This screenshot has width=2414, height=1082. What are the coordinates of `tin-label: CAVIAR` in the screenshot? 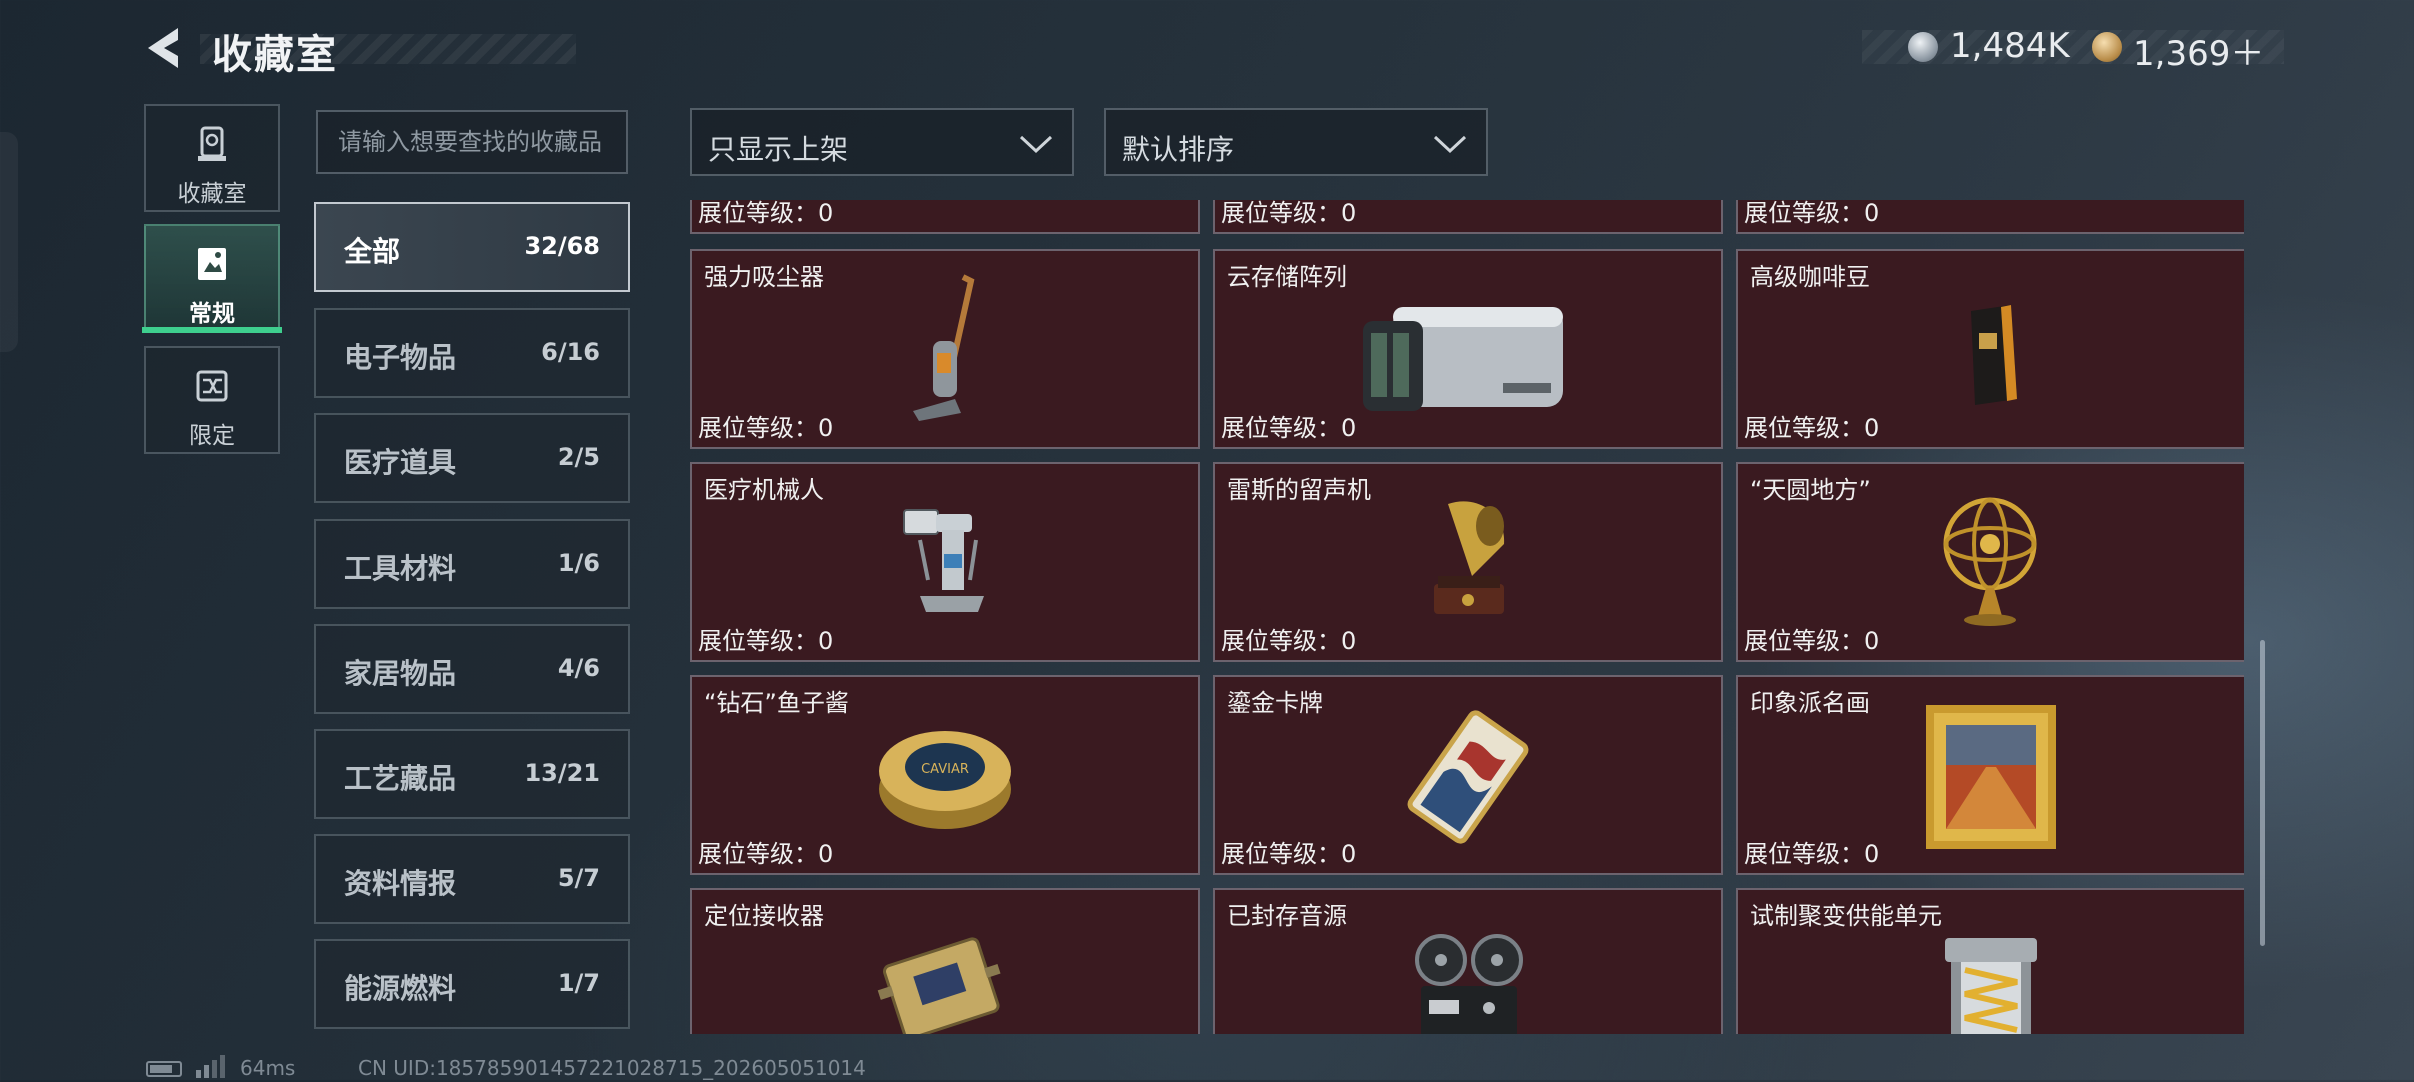 It's located at (945, 769).